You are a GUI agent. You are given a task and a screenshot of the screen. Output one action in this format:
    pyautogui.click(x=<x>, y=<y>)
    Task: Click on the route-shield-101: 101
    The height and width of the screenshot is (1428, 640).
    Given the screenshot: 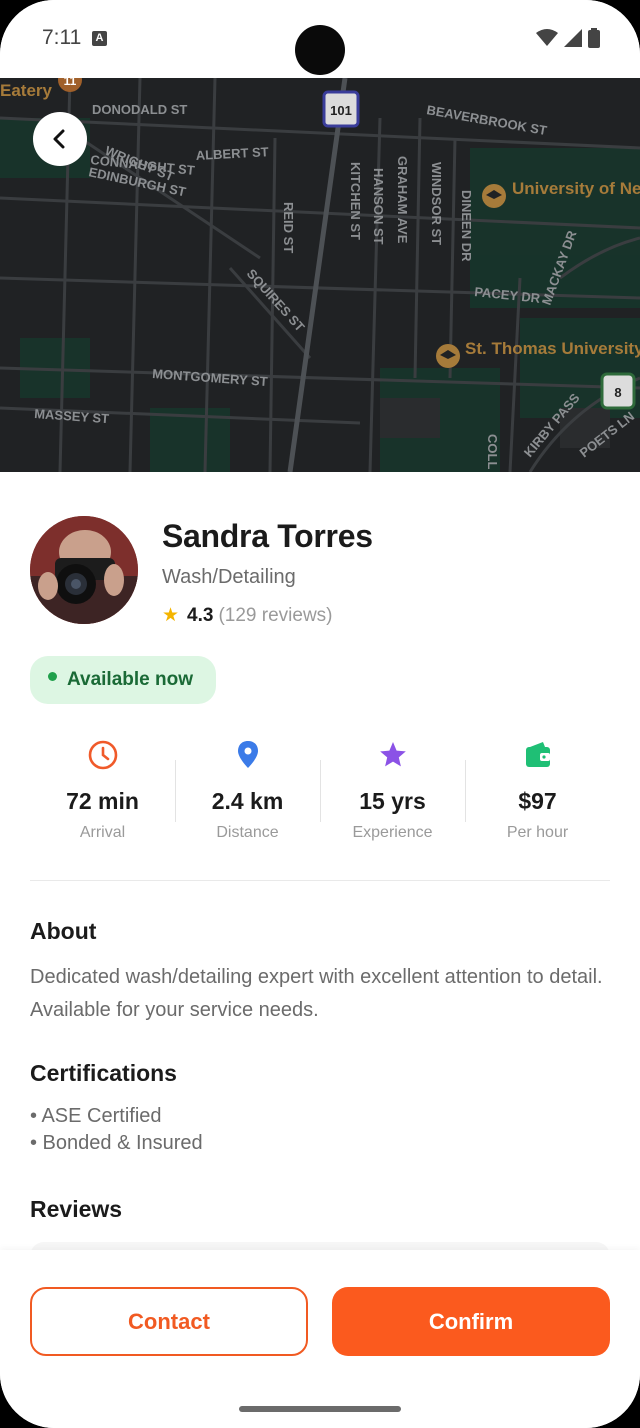 What is the action you would take?
    pyautogui.click(x=341, y=109)
    